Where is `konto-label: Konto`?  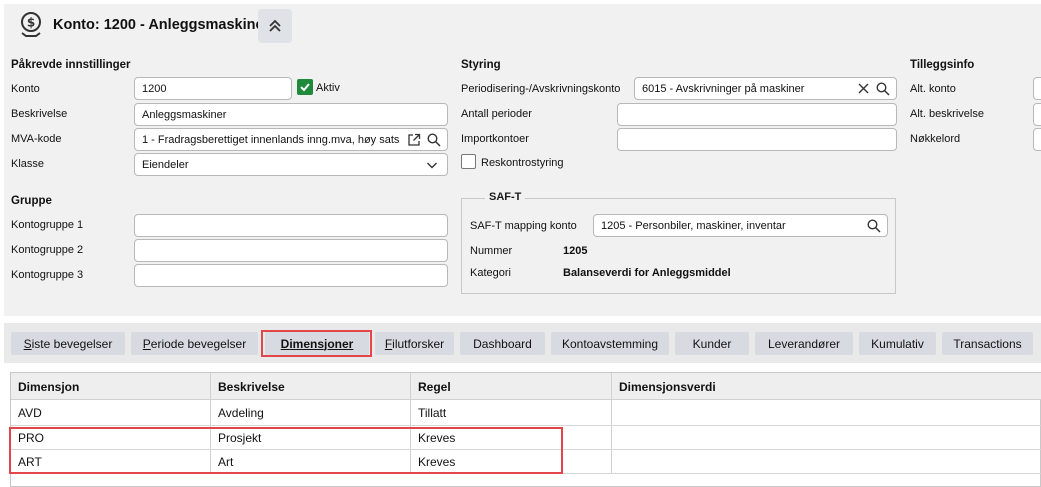
konto-label: Konto is located at coordinates (25, 89).